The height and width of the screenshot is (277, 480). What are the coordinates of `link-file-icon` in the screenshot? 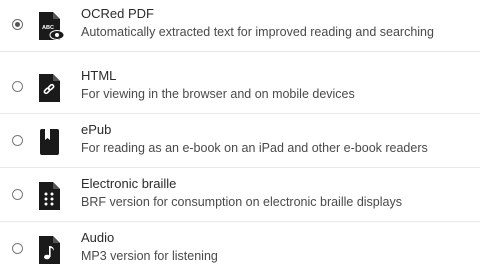 It's located at (50, 88).